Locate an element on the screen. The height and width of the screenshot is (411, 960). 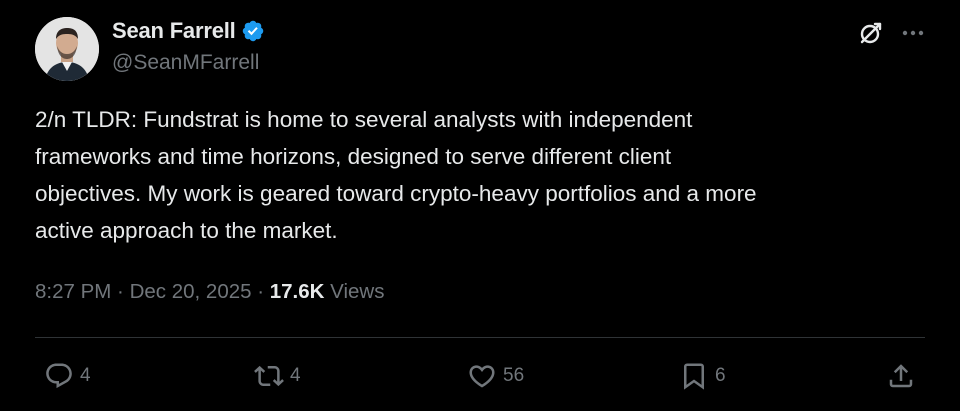
bookmark-count: 6 is located at coordinates (720, 375).